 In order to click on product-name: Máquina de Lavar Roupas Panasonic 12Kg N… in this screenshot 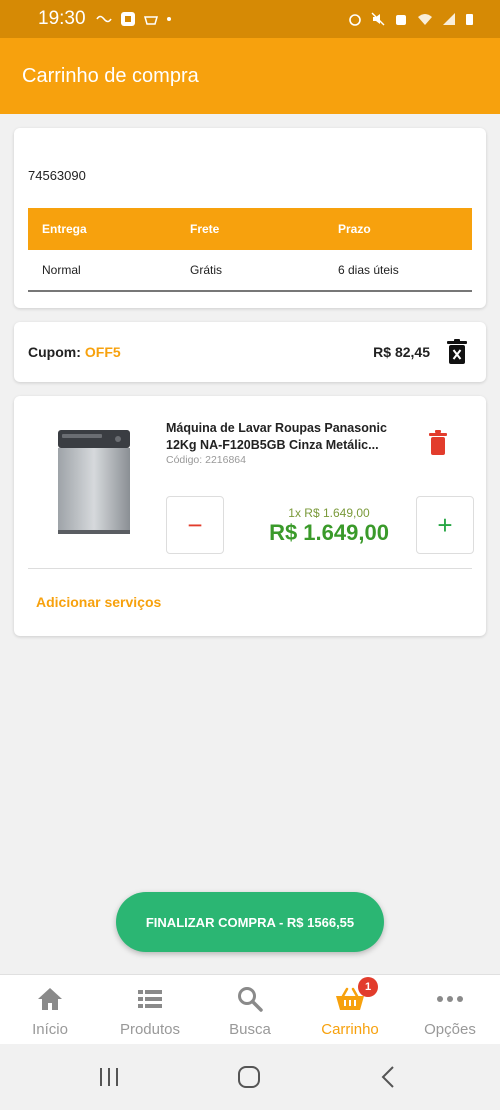, I will do `click(291, 437)`.